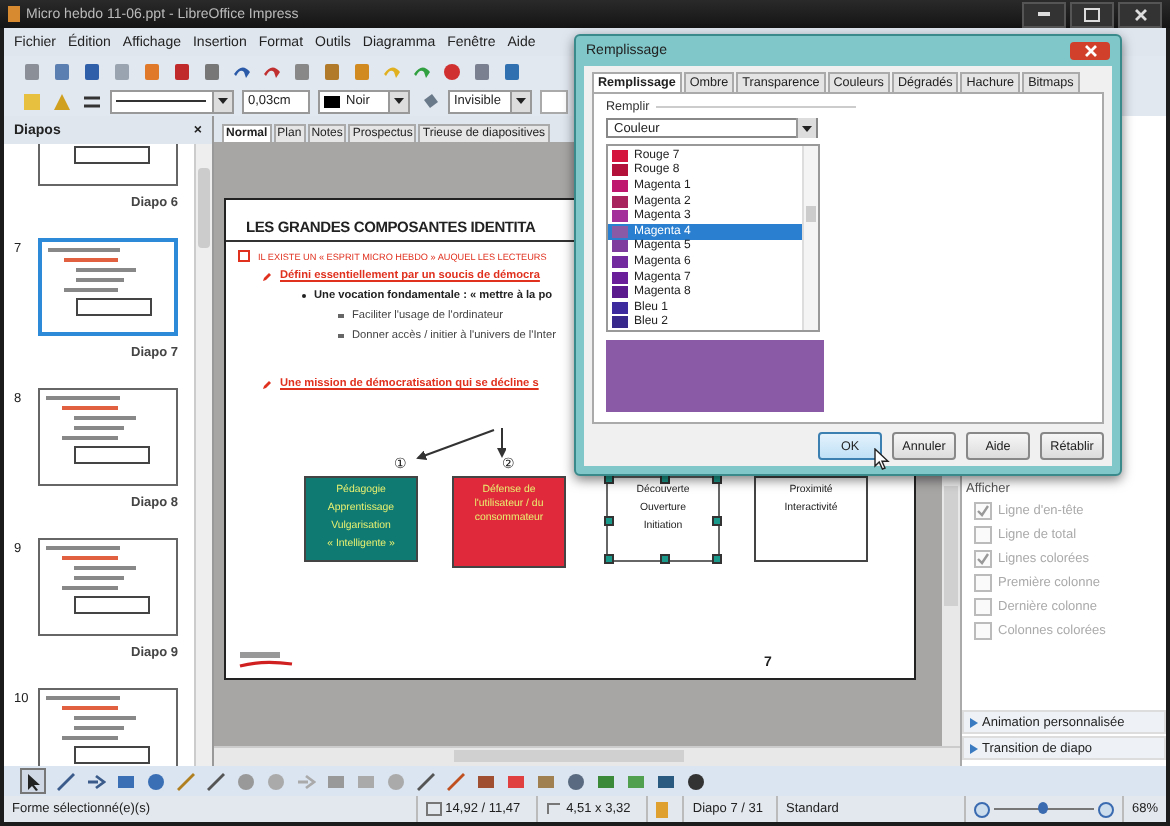  Describe the element at coordinates (554, 101) in the screenshot. I see `area-fill-field` at that location.